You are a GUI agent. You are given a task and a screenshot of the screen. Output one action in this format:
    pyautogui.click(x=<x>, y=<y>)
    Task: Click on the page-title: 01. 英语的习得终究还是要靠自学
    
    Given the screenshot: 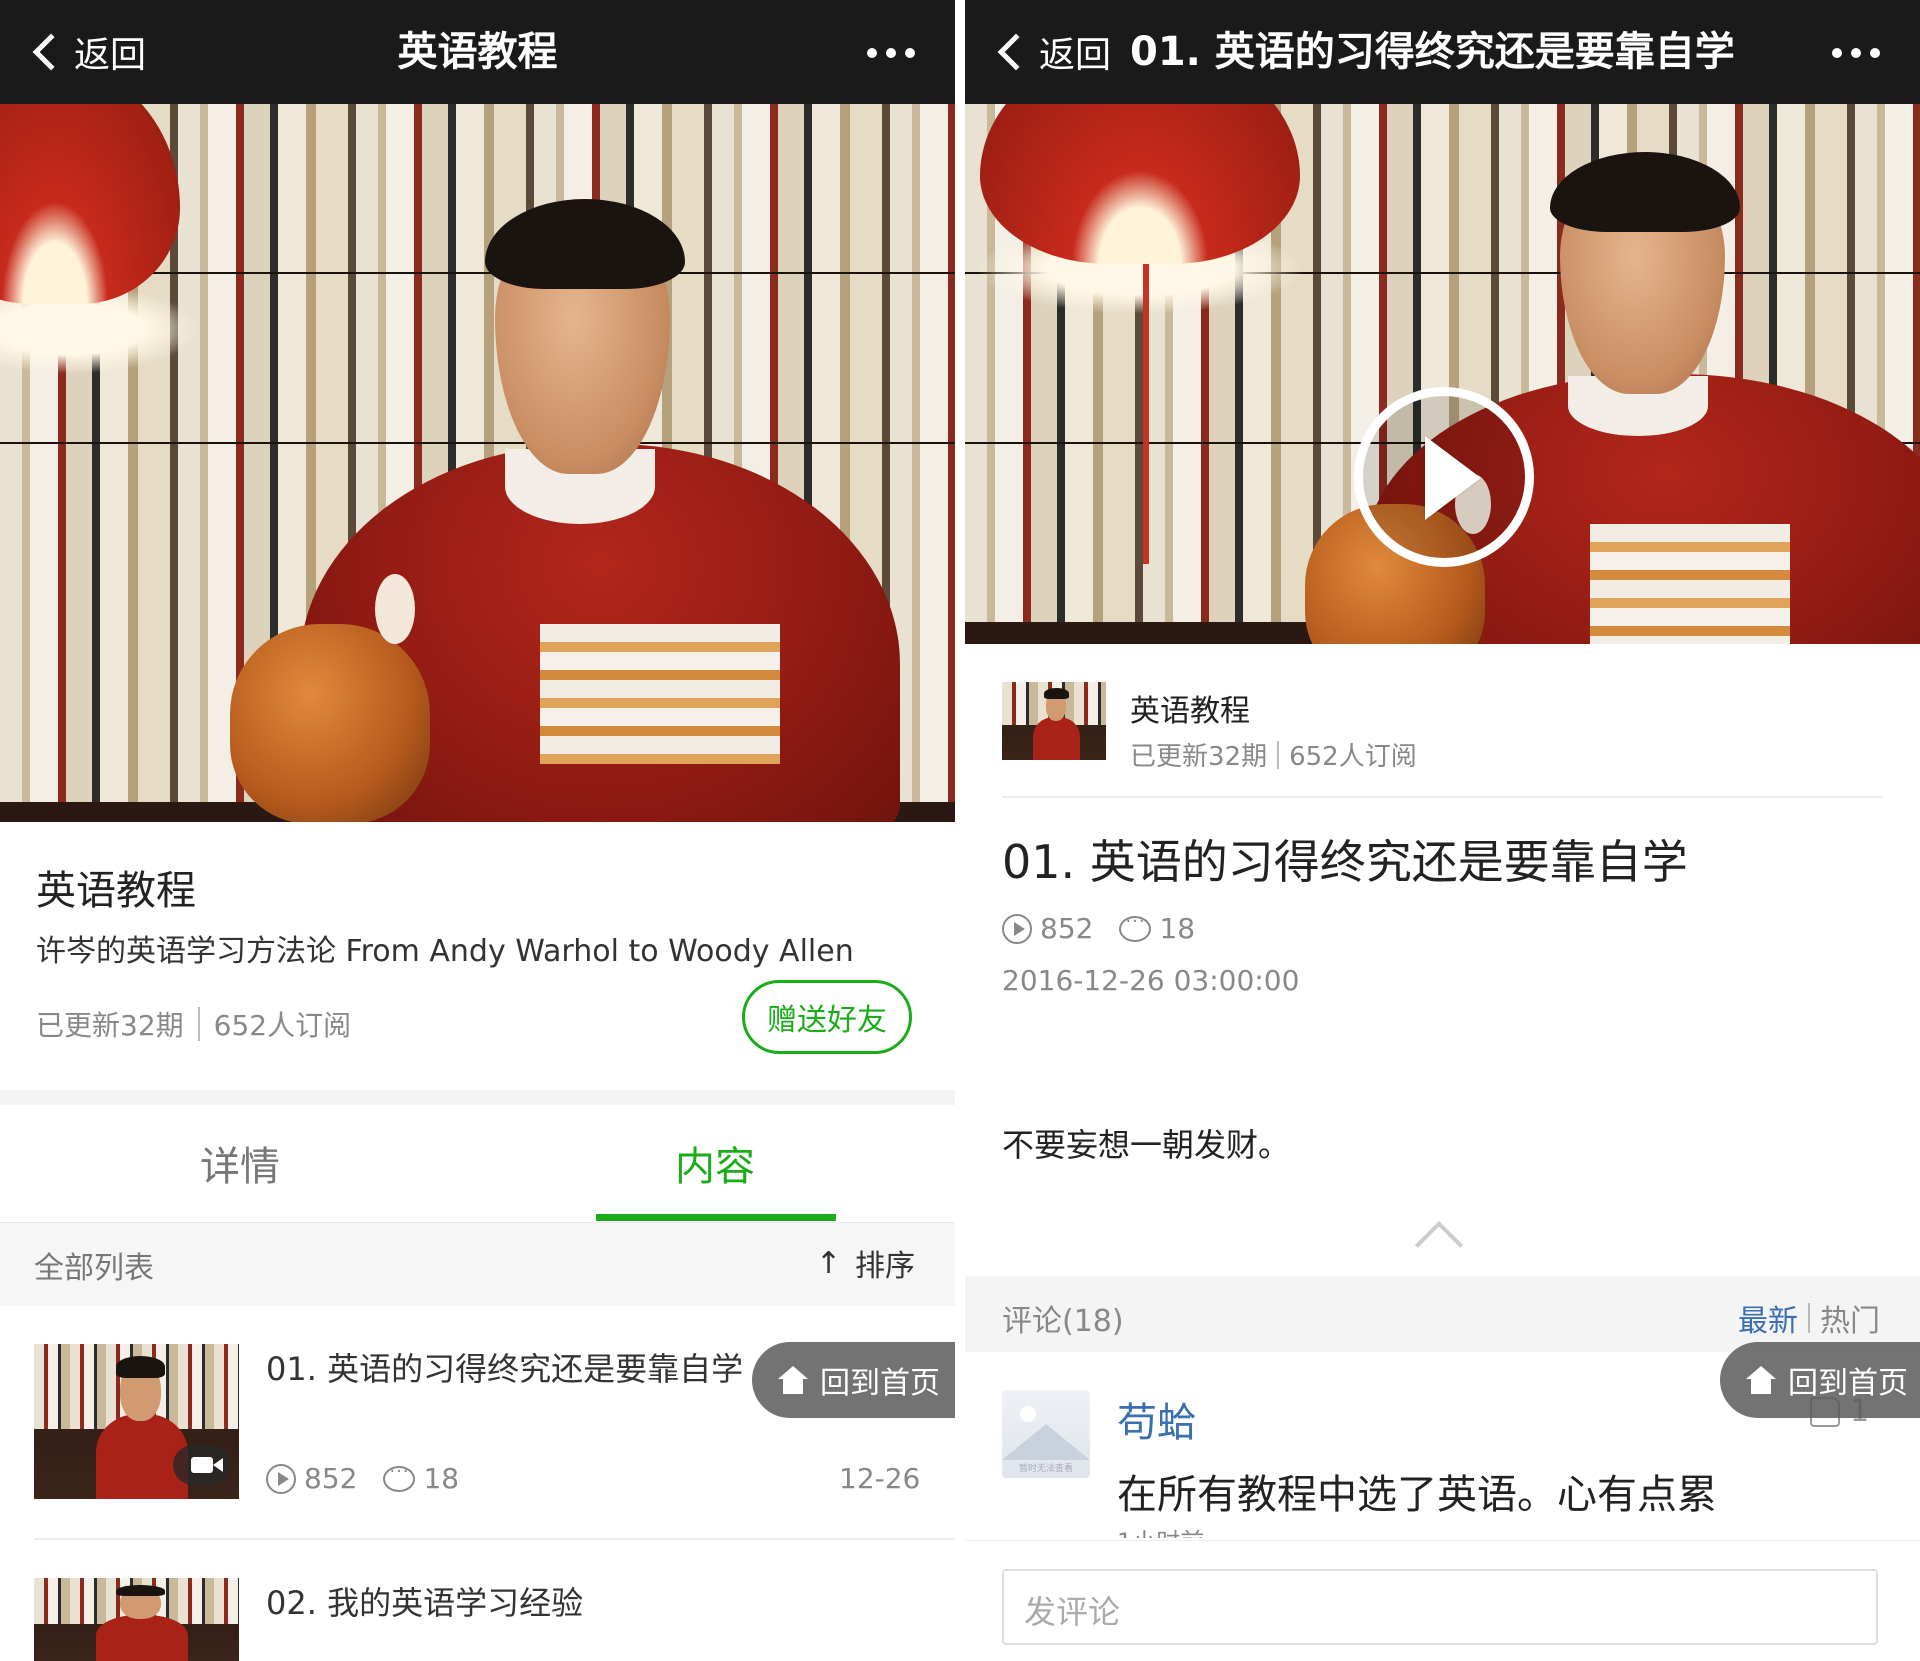 What is the action you would take?
    pyautogui.click(x=1432, y=52)
    